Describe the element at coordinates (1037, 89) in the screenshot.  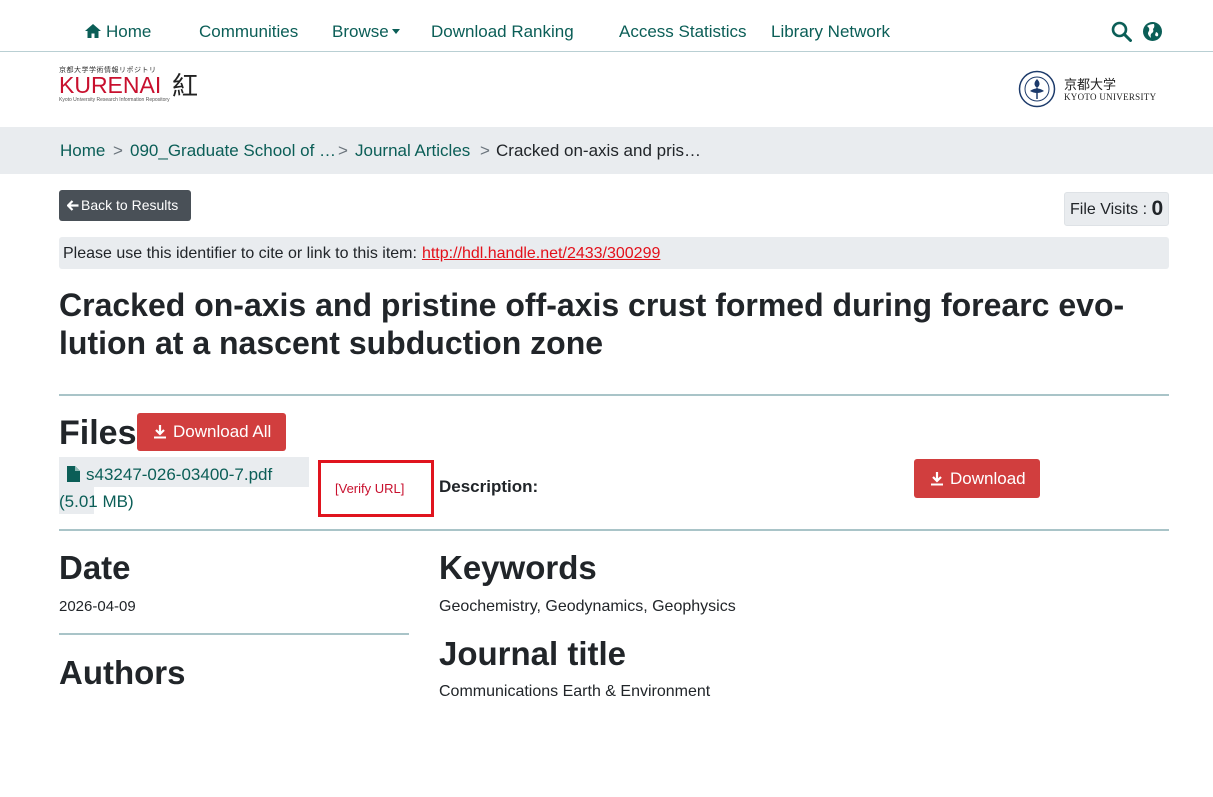
I see `kyoto-university-emblem-icon` at that location.